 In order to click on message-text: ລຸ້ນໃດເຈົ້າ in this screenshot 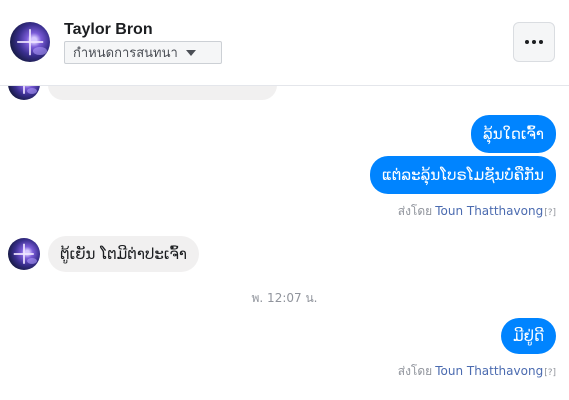, I will do `click(513, 134)`.